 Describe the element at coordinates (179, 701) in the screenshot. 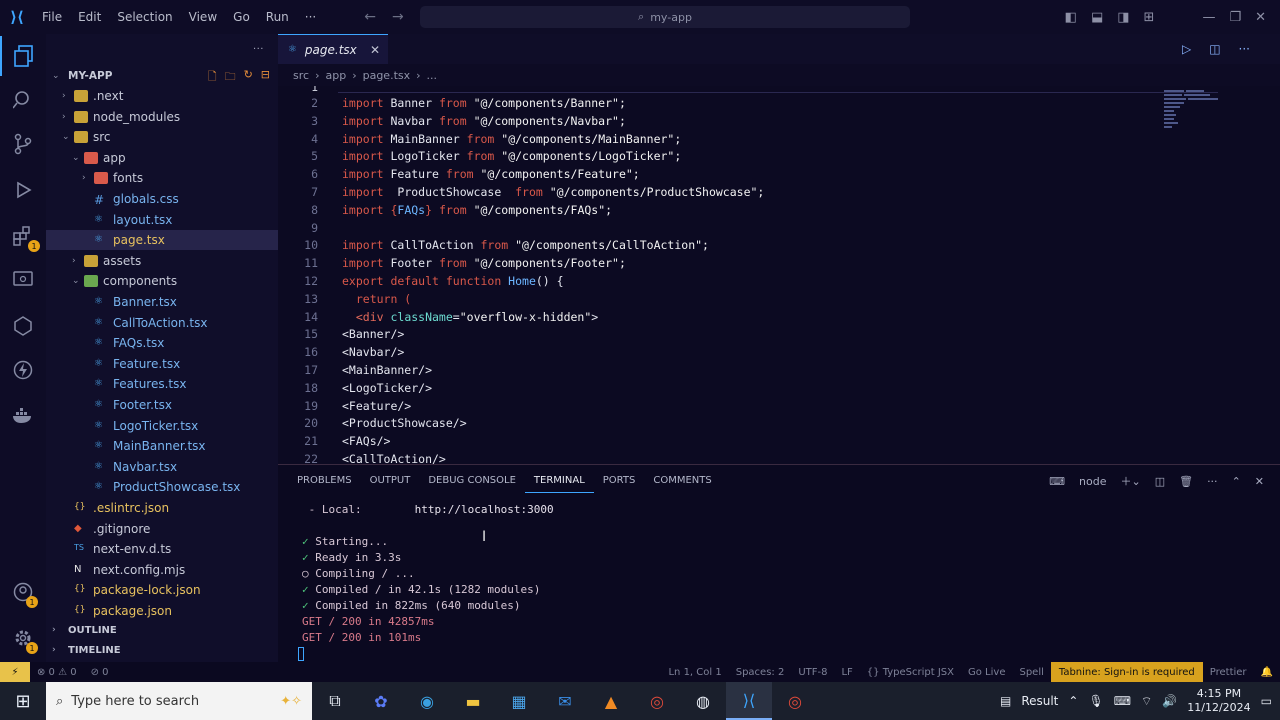

I see `taskbar-search: ⌕ Type here to search ✦✧` at that location.